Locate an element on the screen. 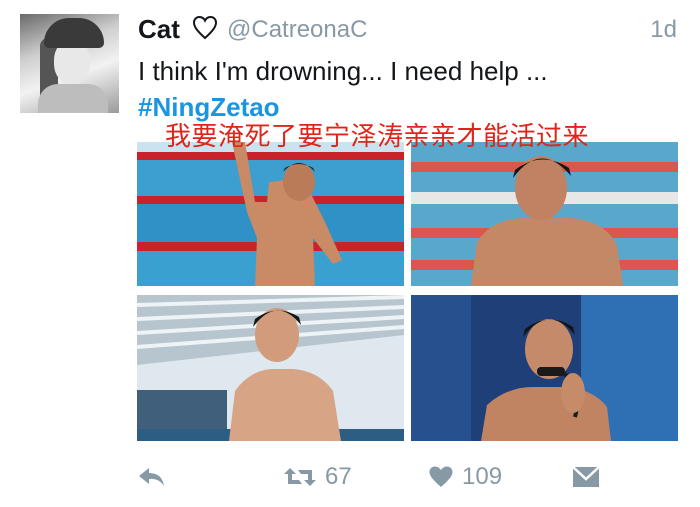 The width and height of the screenshot is (700, 507). avatar-body is located at coordinates (73, 98).